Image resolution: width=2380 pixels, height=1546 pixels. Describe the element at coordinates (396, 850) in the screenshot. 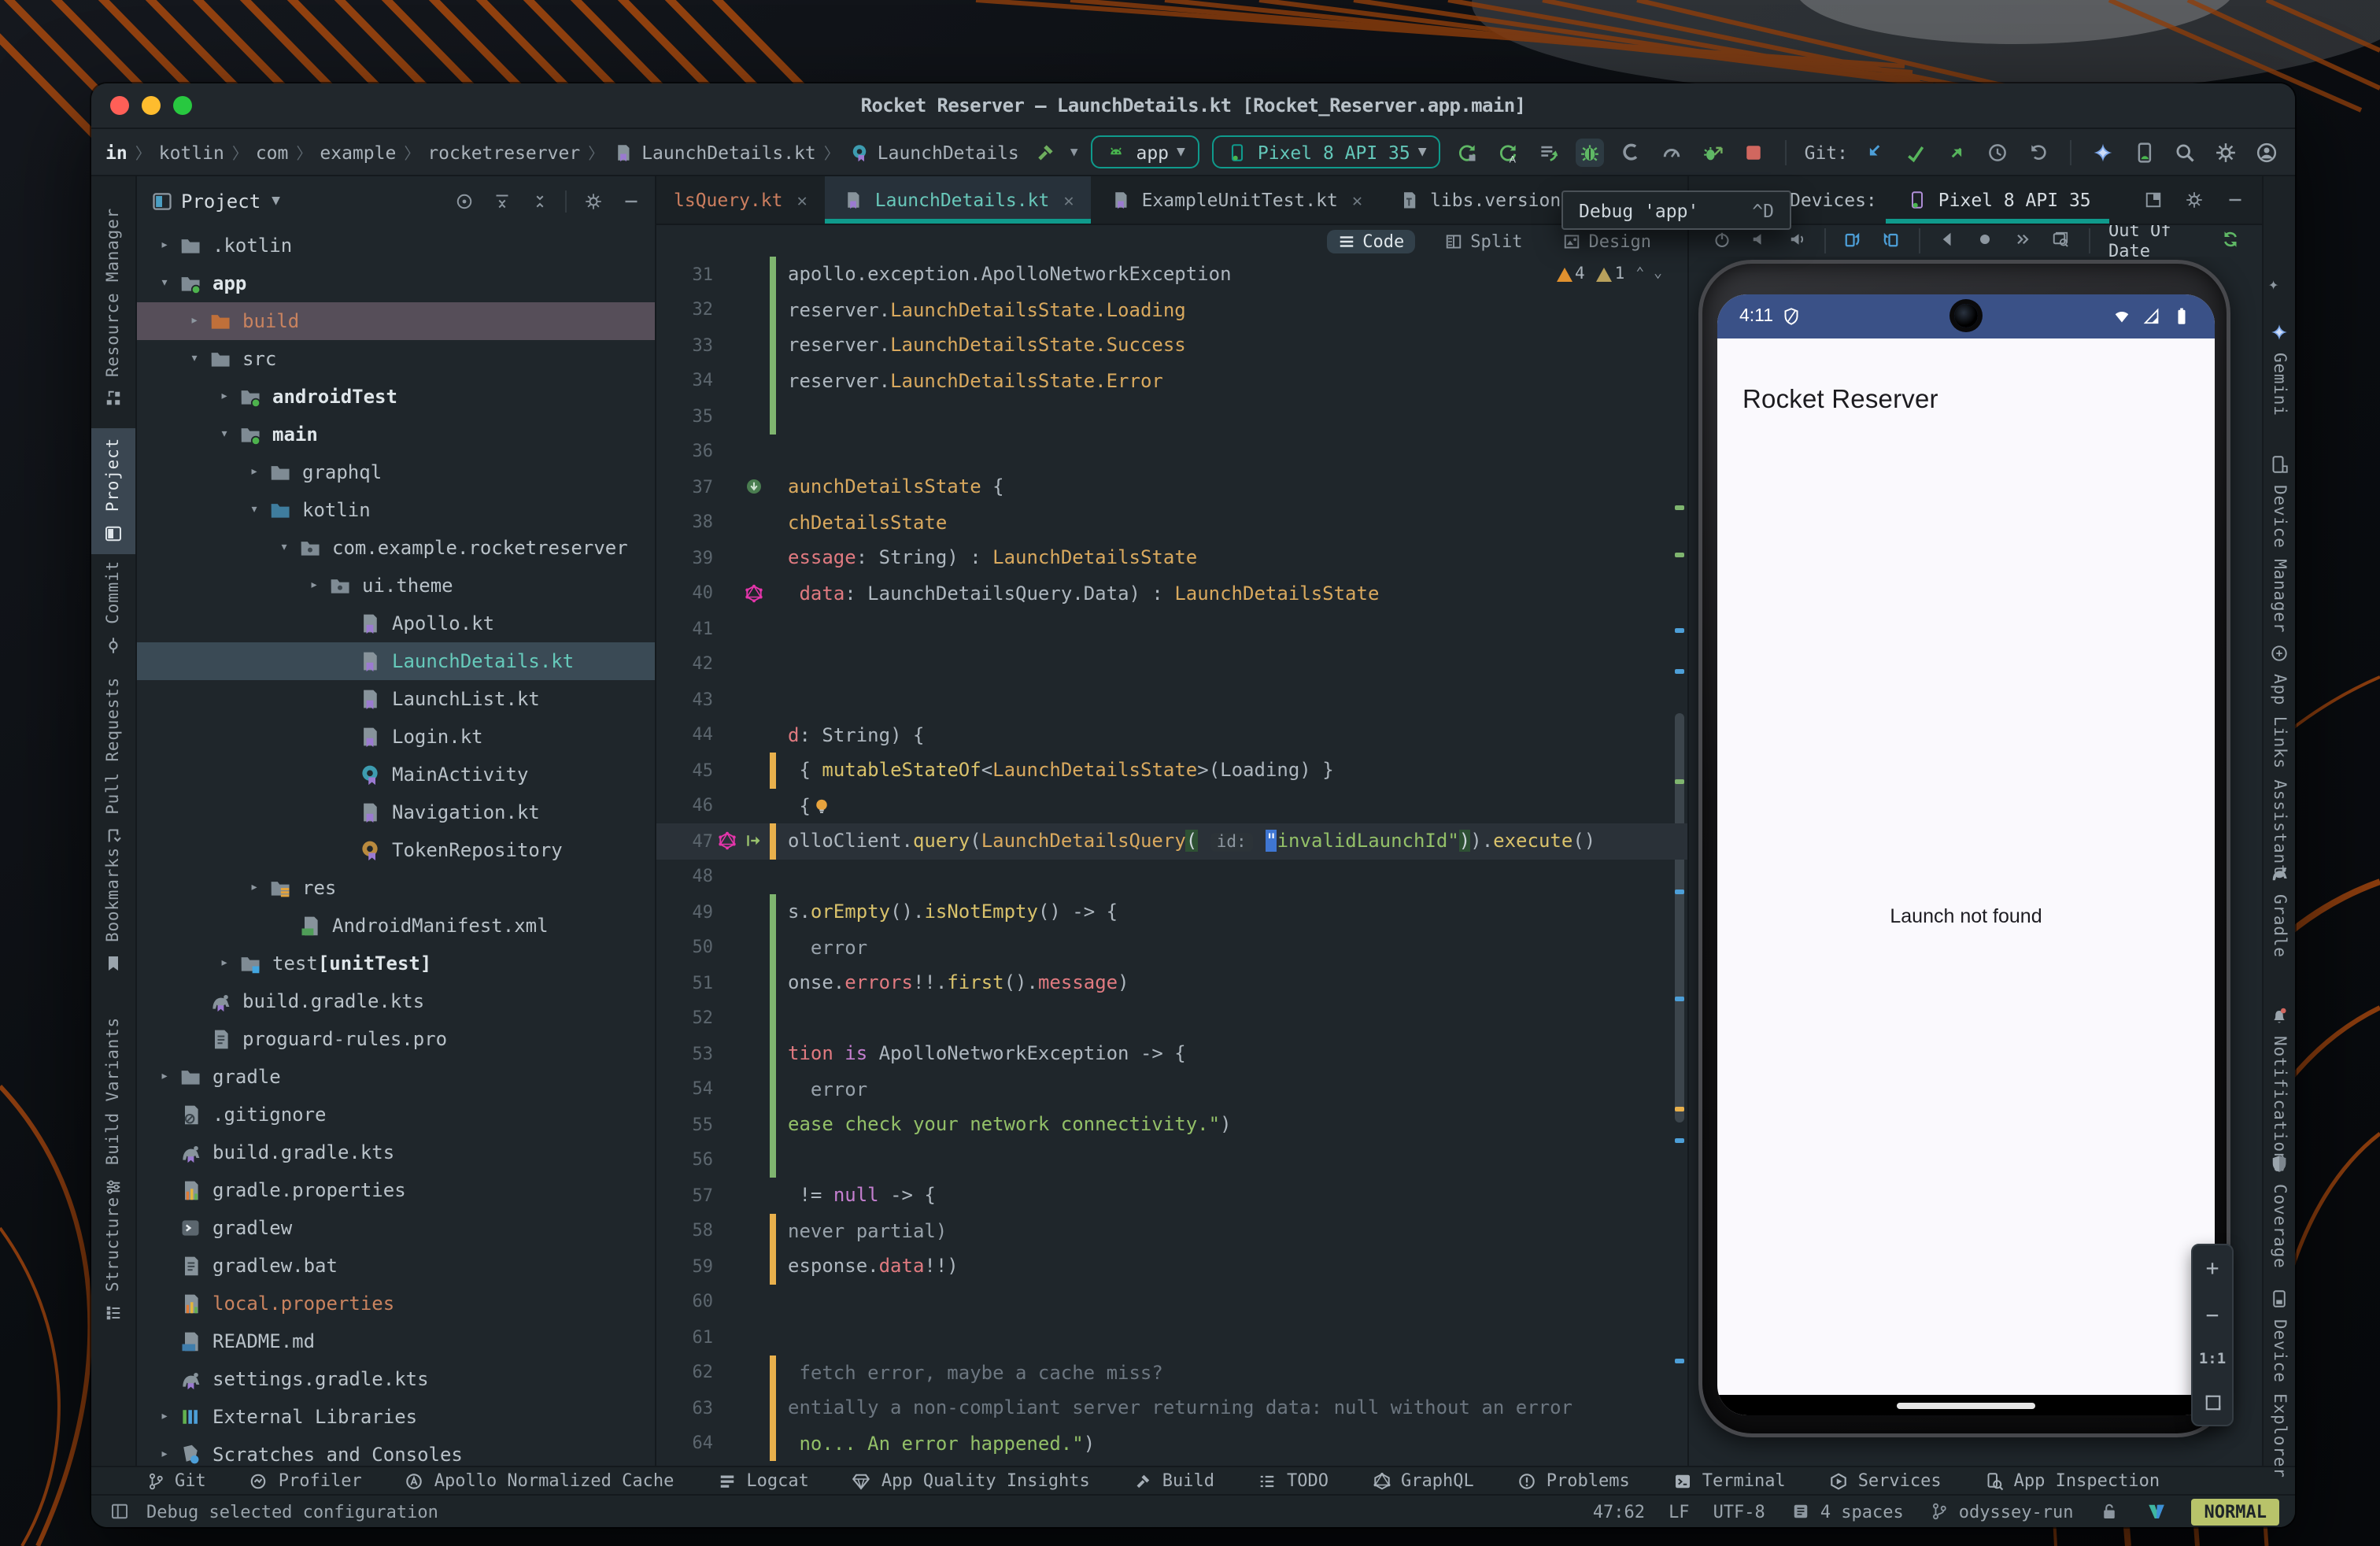

I see `tree-item-TokenRepository: TokenRepository` at that location.